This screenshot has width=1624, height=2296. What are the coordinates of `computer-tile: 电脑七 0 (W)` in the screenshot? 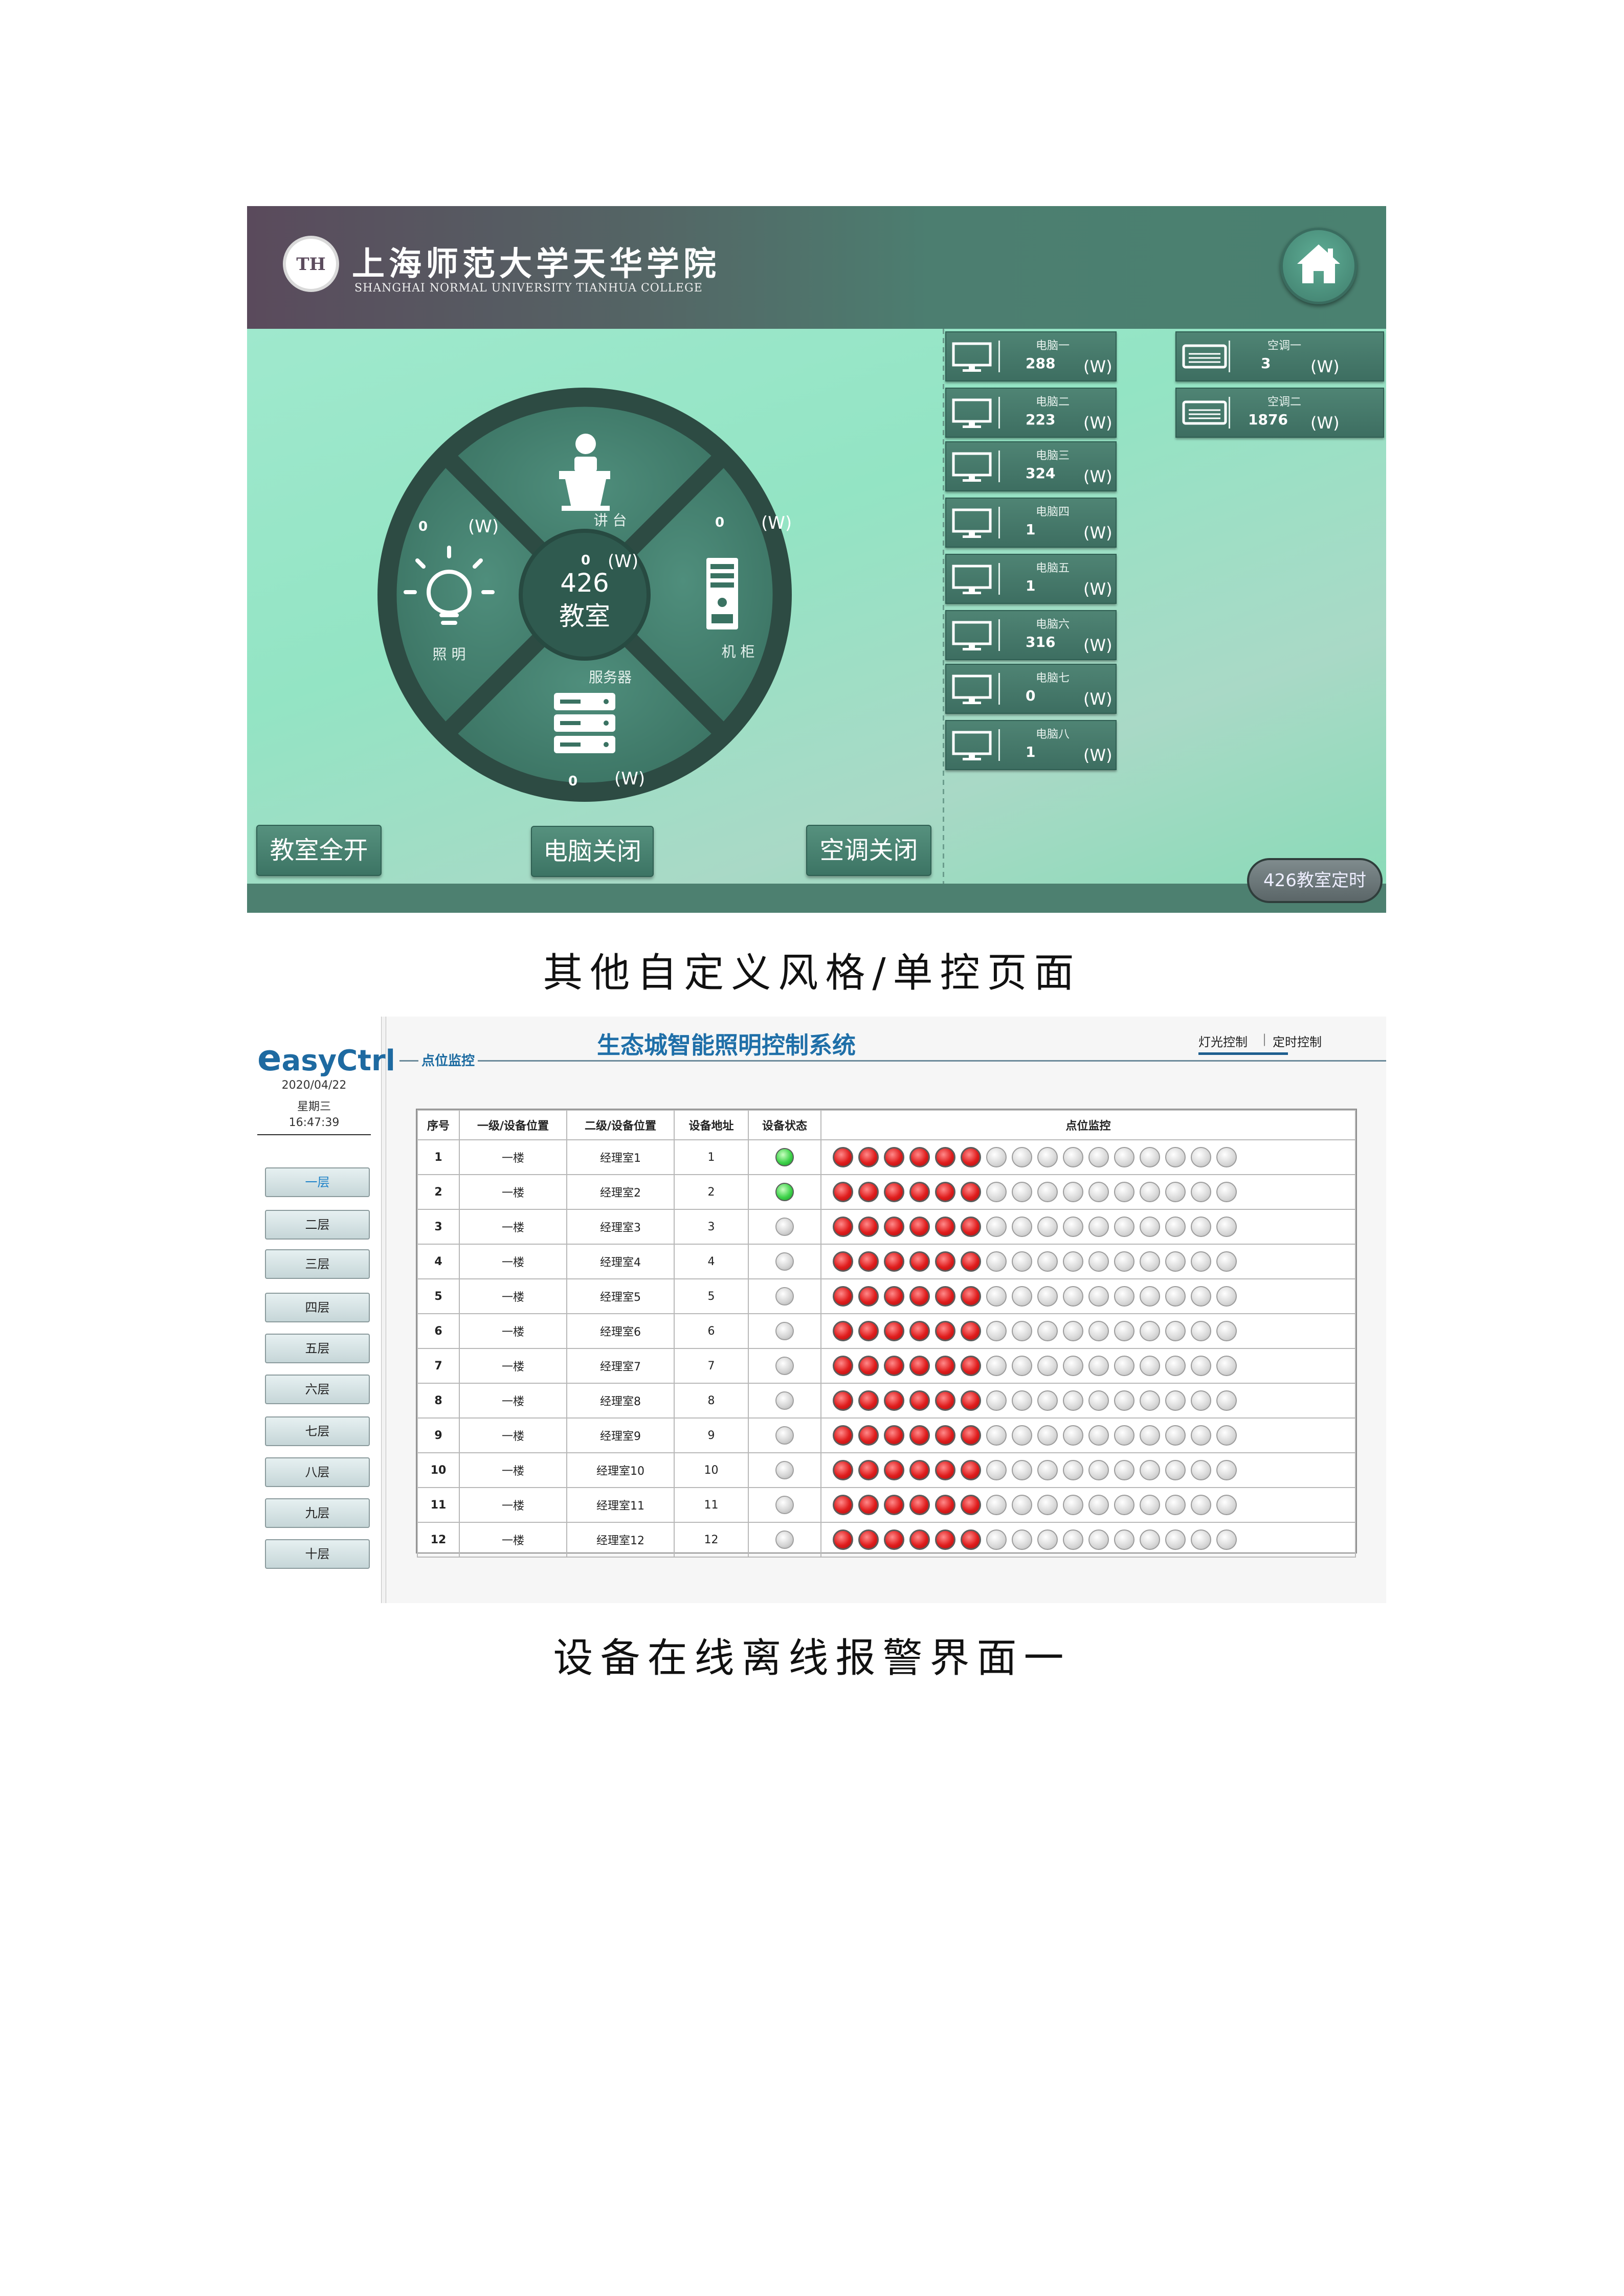 It's located at (1031, 689).